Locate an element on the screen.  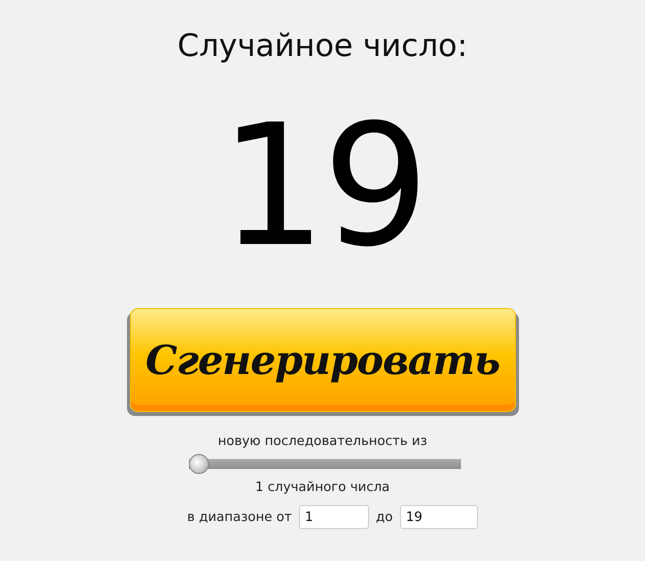
range-to-label: до is located at coordinates (384, 517).